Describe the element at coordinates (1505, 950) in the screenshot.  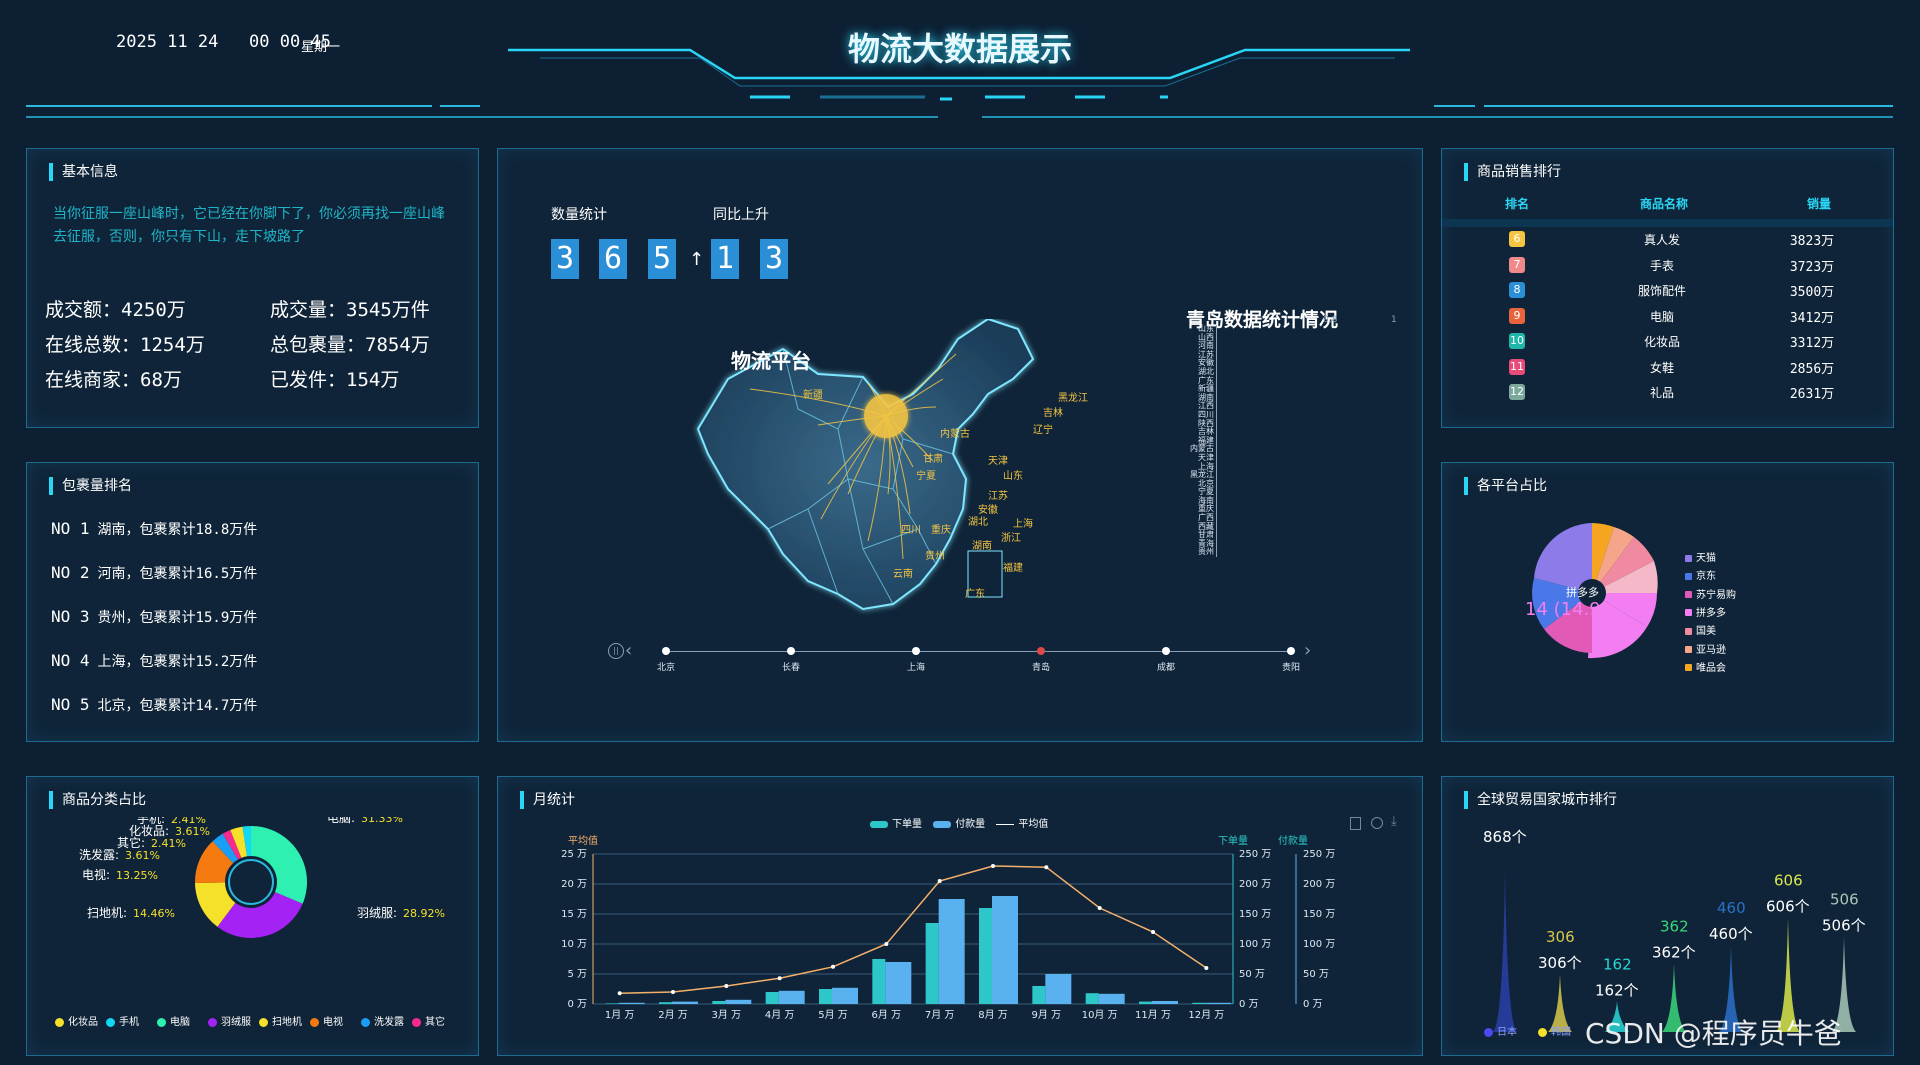
I see `trade-spike` at that location.